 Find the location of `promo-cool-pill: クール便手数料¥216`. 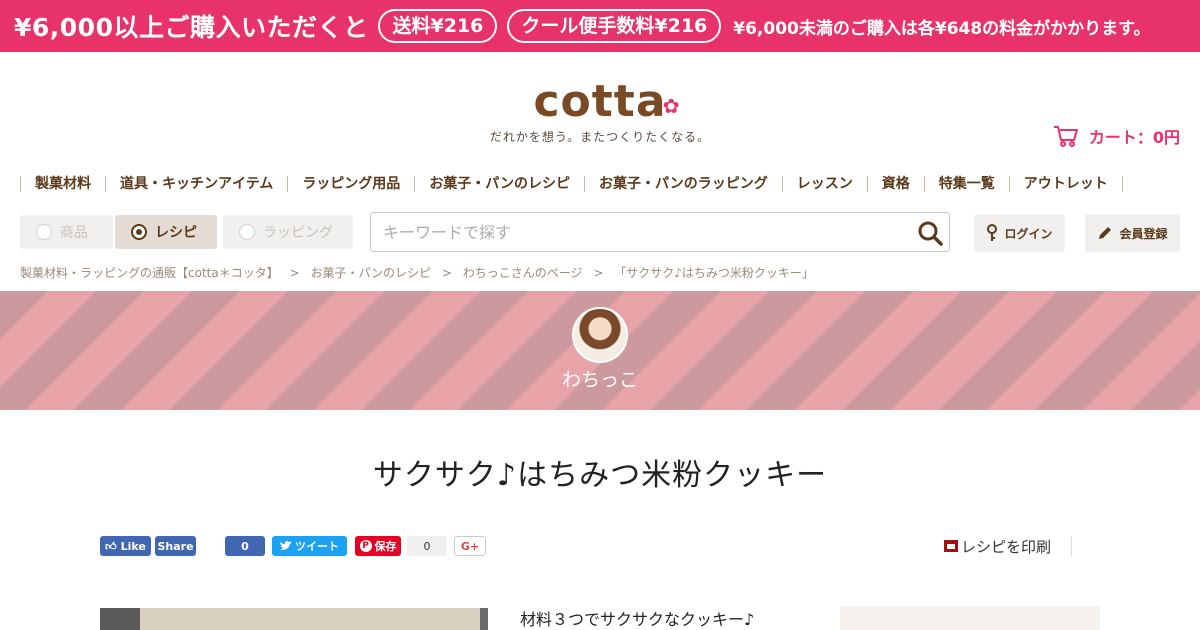

promo-cool-pill: クール便手数料¥216 is located at coordinates (614, 26).